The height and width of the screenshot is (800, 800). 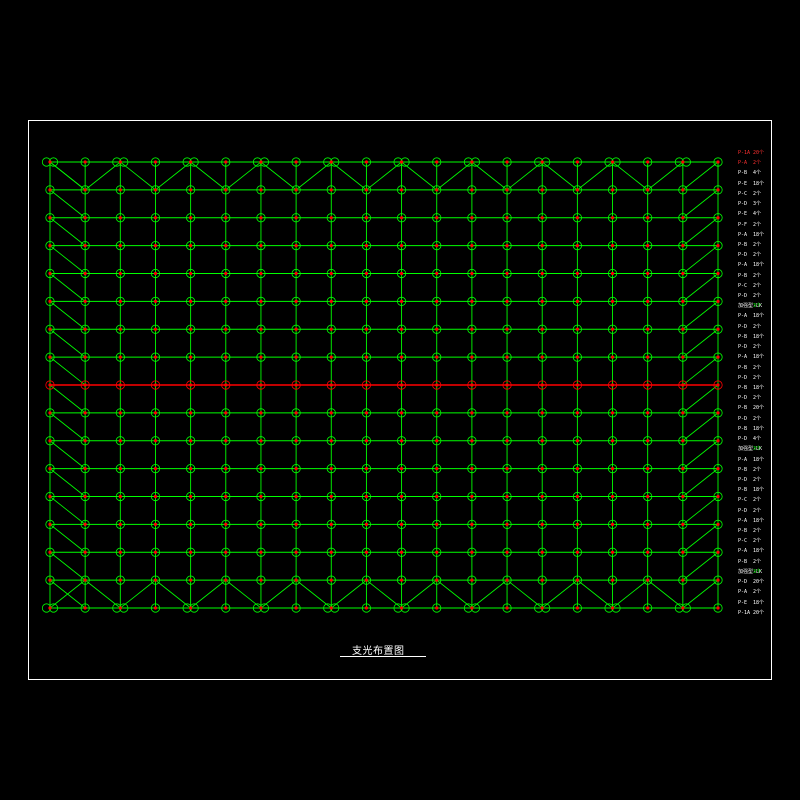 What do you see at coordinates (751, 408) in the screenshot?
I see `legend-row: P-B 20个` at bounding box center [751, 408].